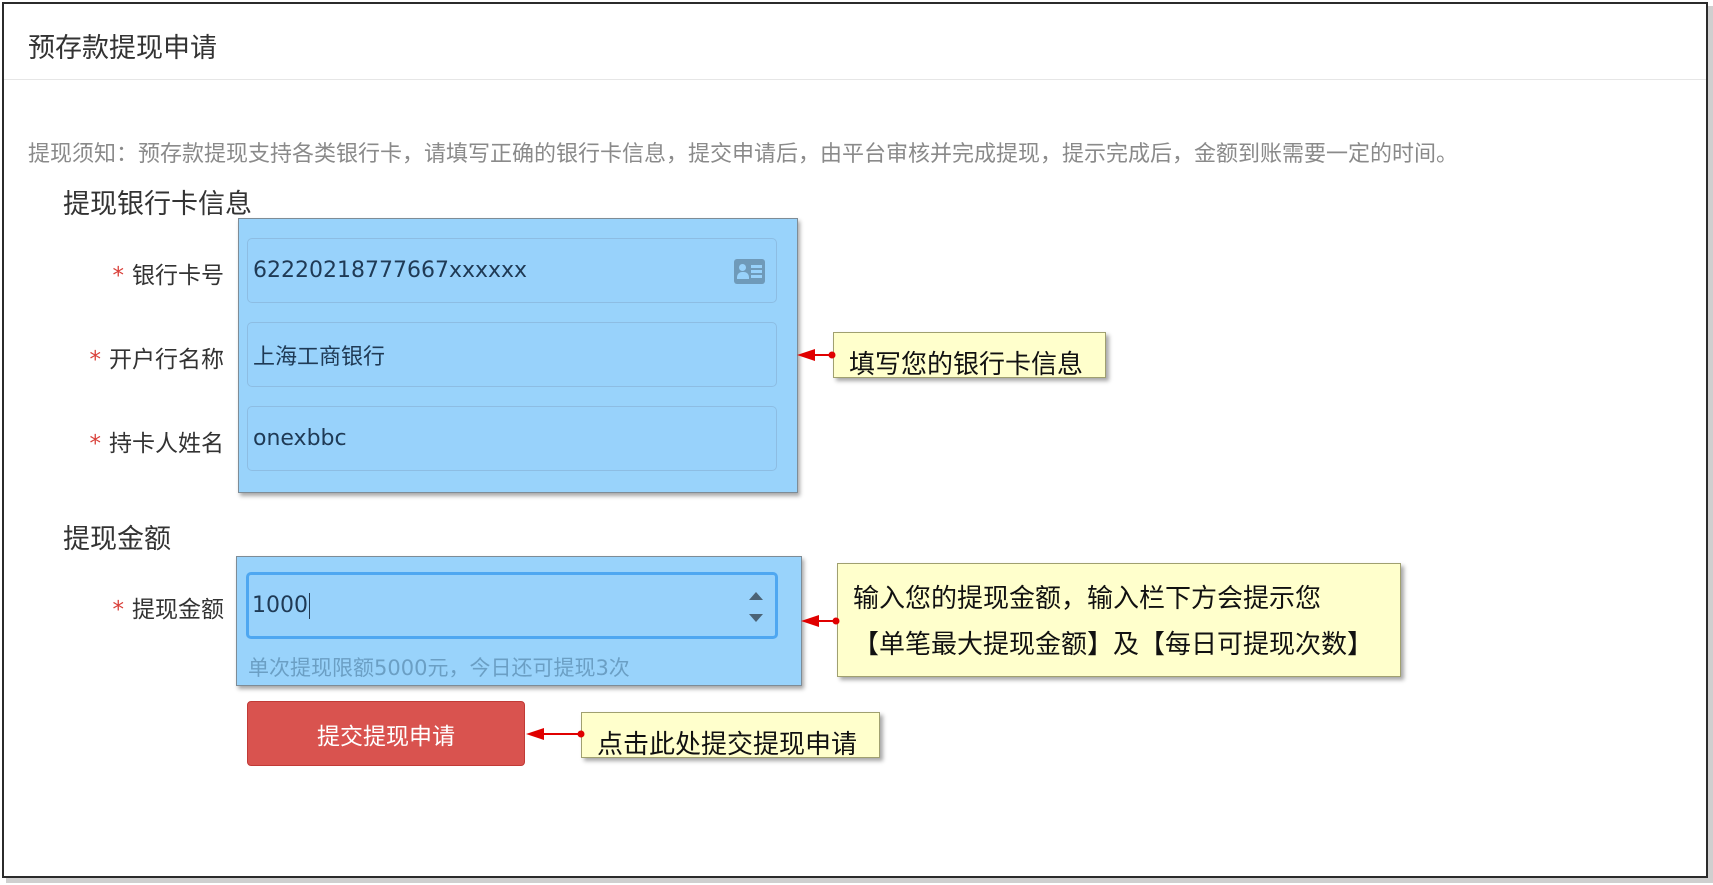 The width and height of the screenshot is (1713, 885). I want to click on arrow-amount, so click(820, 621).